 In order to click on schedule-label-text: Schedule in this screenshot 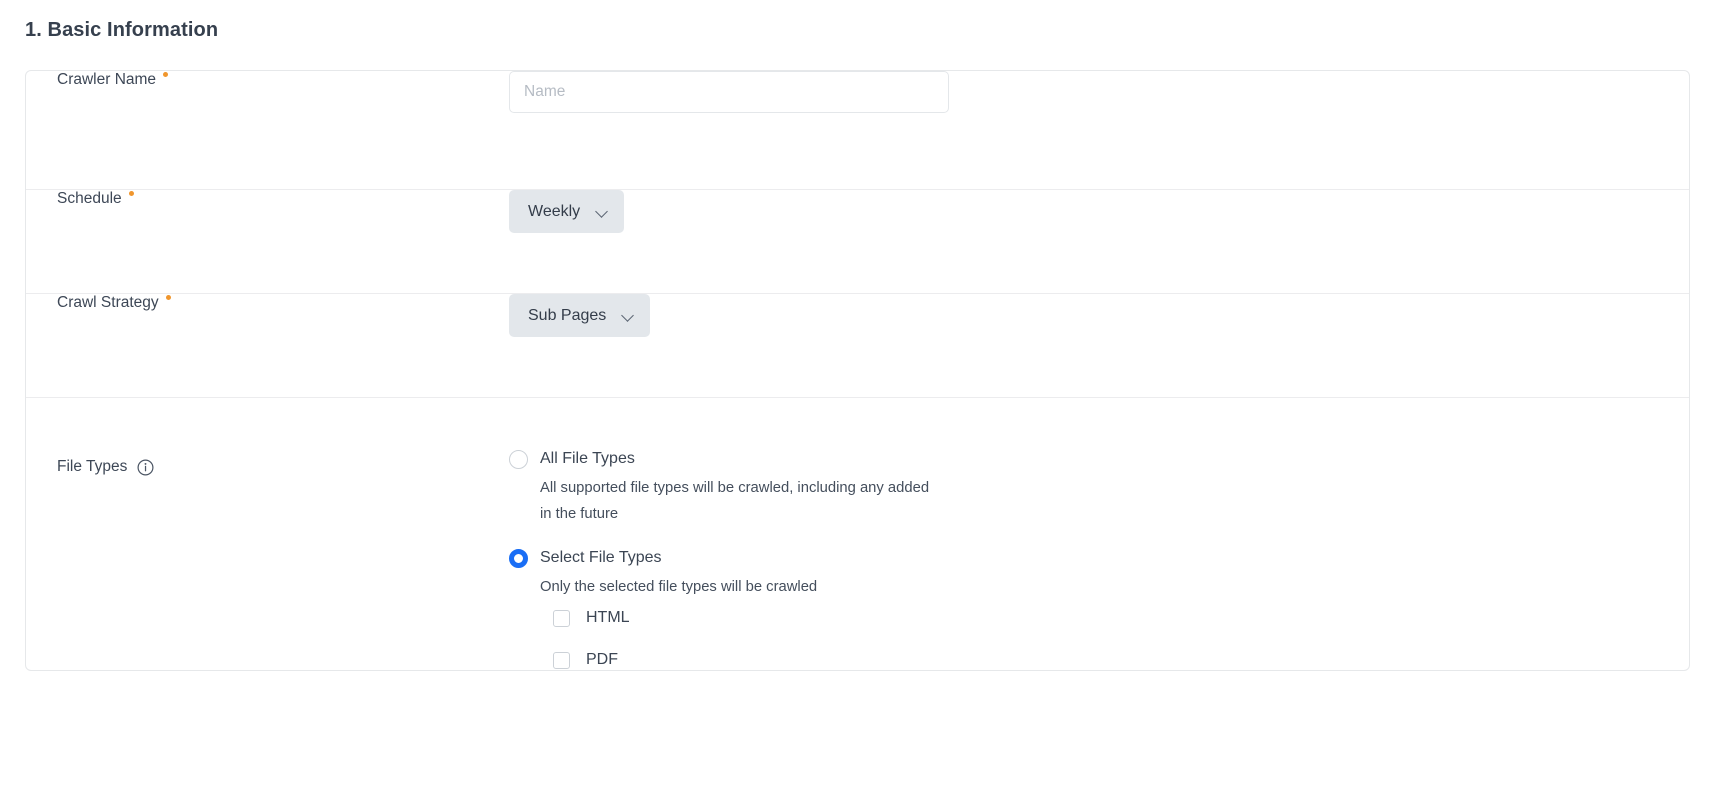, I will do `click(89, 198)`.